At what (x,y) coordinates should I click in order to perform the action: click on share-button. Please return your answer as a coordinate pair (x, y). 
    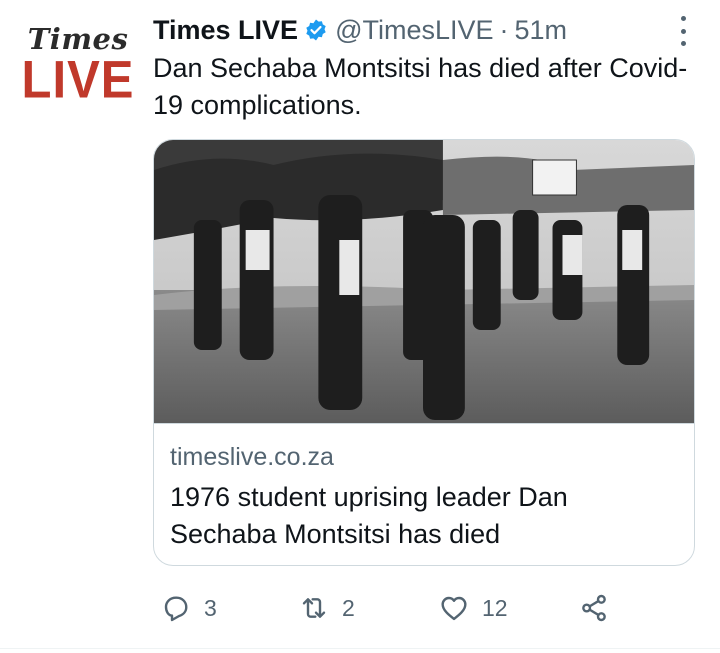
    Looking at the image, I should click on (594, 608).